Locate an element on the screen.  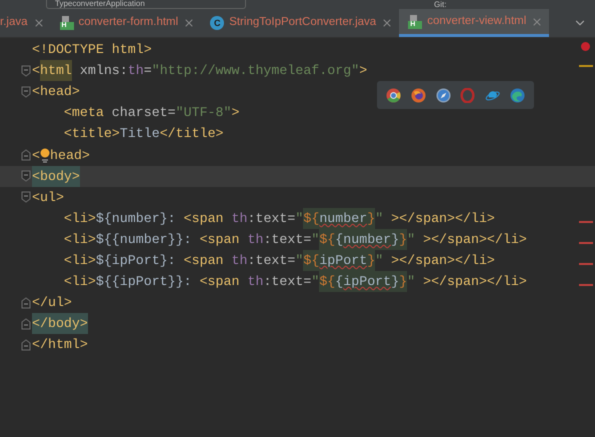
code-token: head> is located at coordinates (70, 155).